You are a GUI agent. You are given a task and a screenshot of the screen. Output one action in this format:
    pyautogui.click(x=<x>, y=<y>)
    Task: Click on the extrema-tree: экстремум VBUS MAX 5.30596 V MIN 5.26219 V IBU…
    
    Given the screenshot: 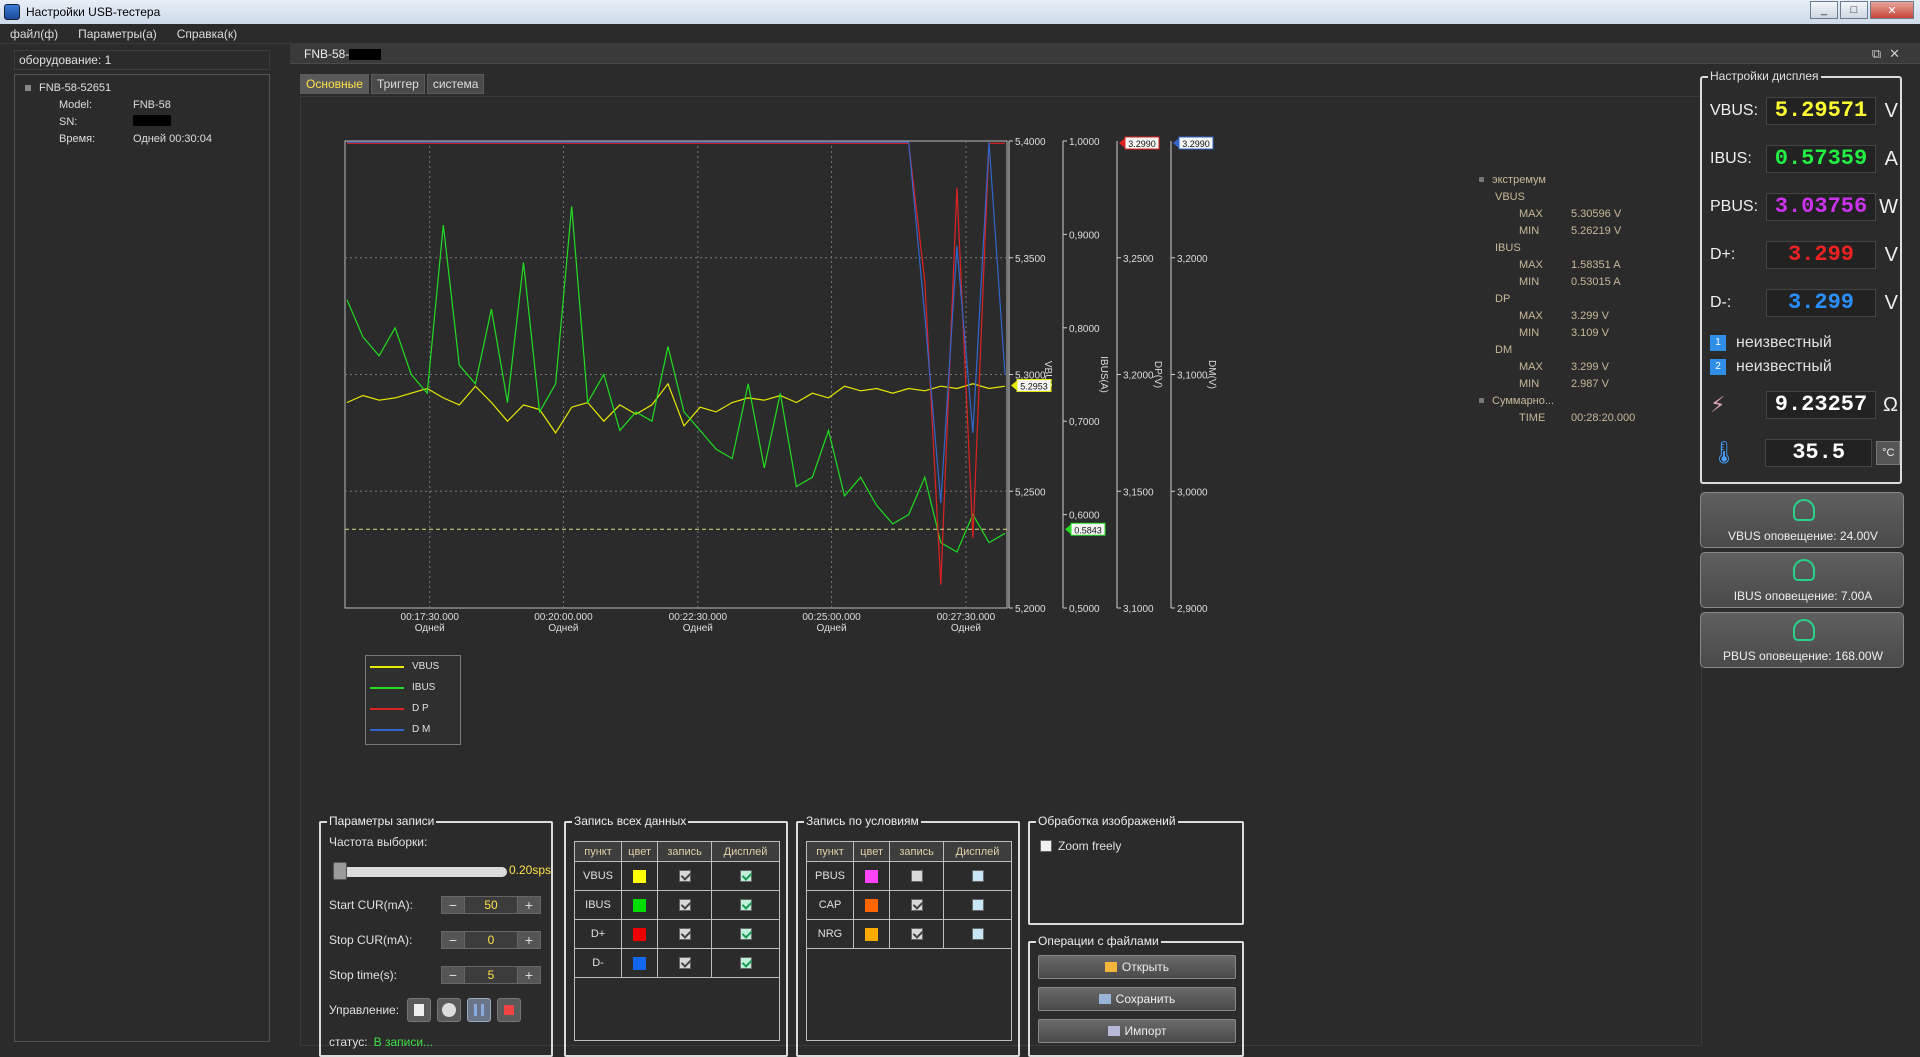 What is the action you would take?
    pyautogui.click(x=1557, y=298)
    